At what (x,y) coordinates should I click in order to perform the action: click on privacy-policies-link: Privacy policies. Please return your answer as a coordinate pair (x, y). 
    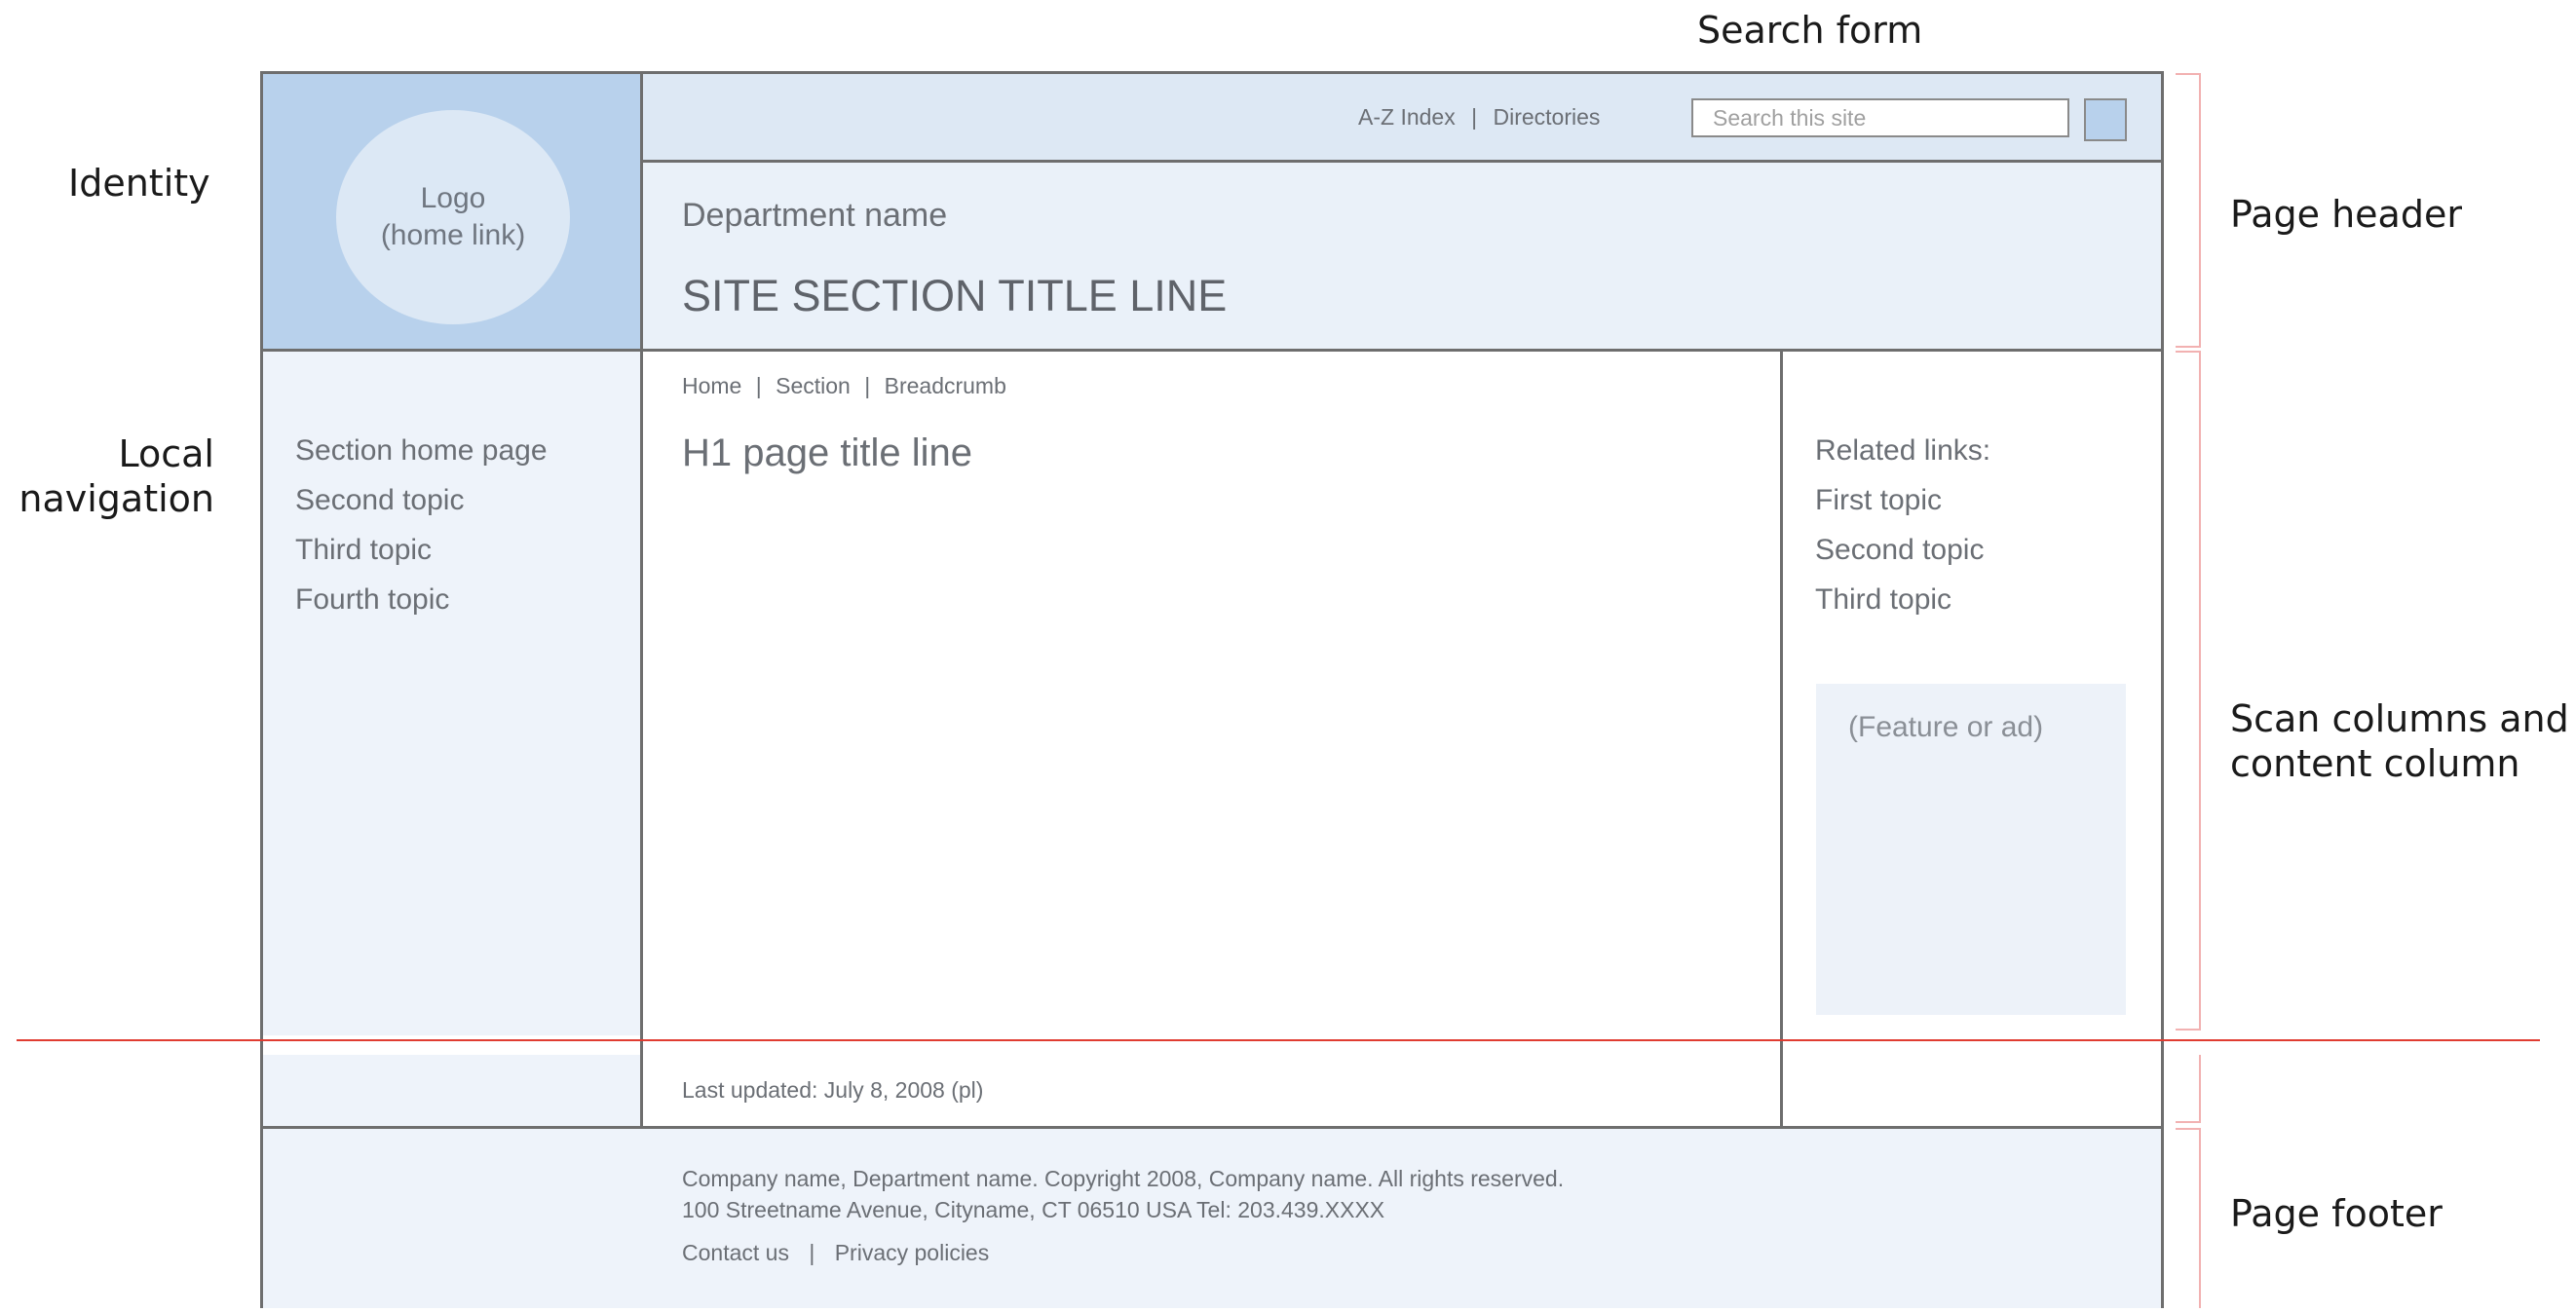
    Looking at the image, I should click on (912, 1252).